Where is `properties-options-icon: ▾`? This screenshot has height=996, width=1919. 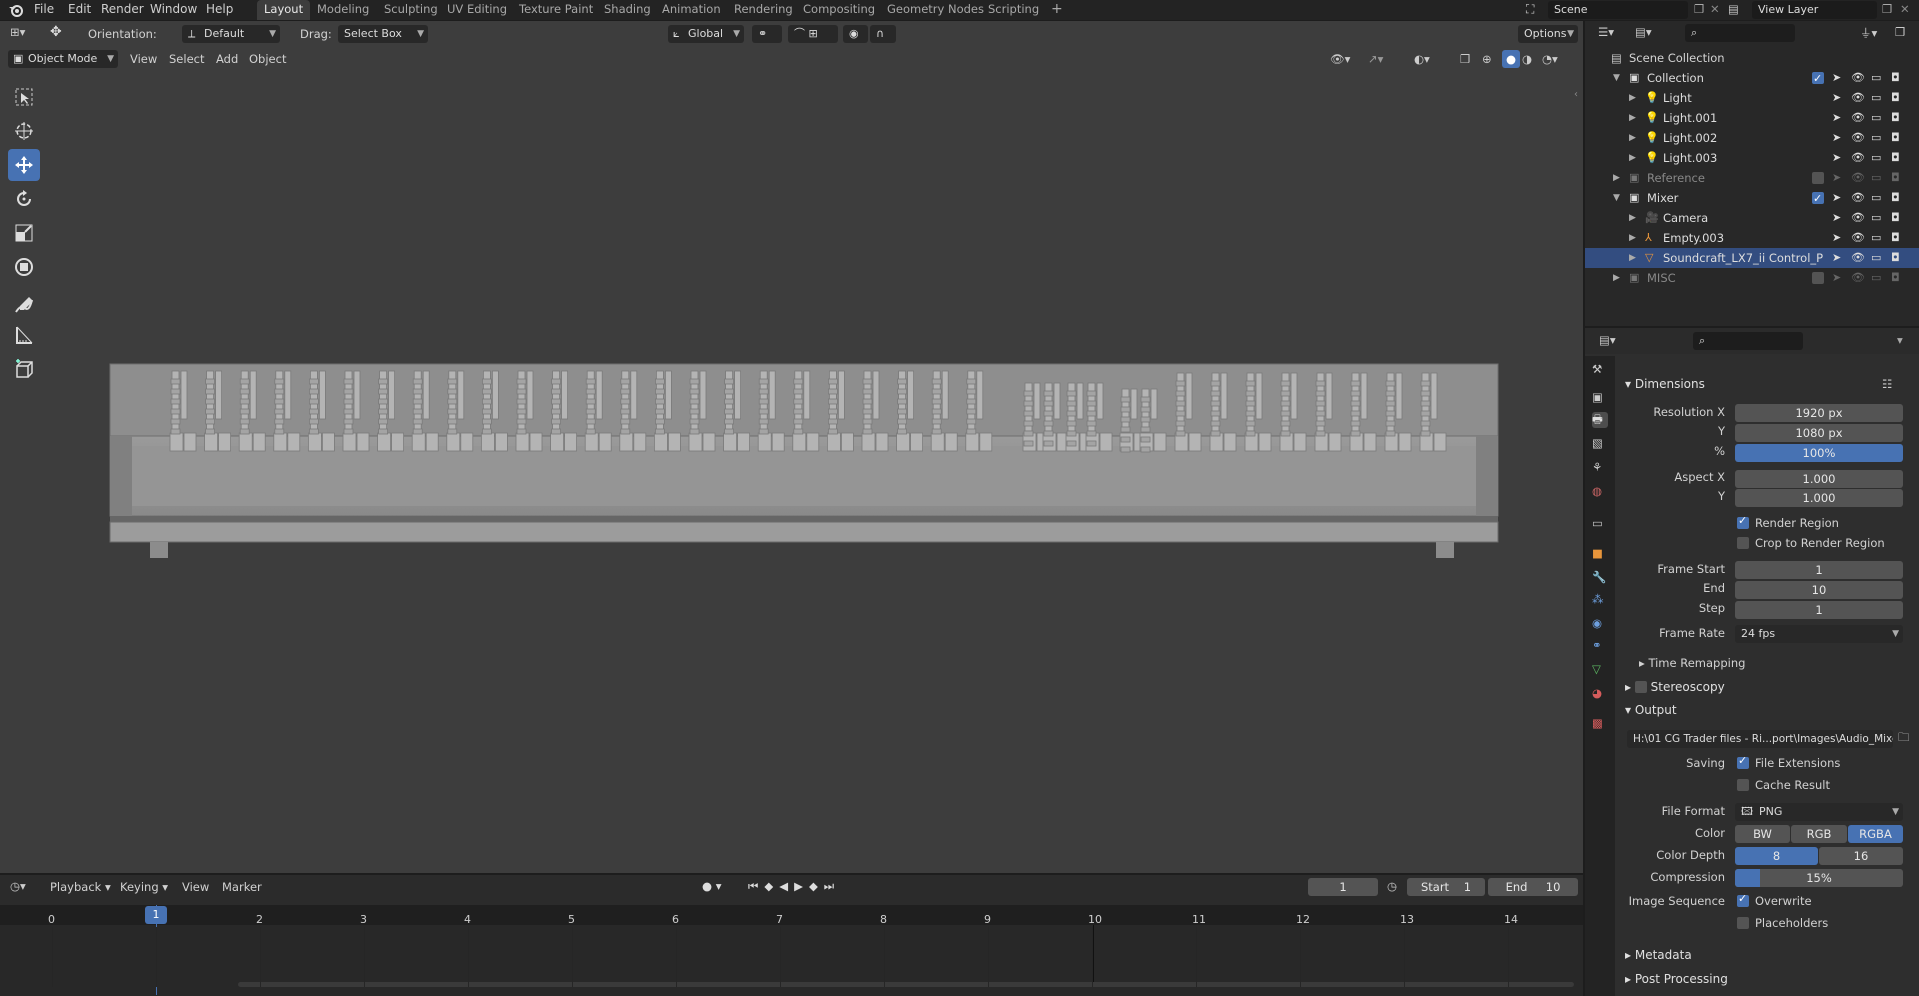
properties-options-icon: ▾ is located at coordinates (1900, 340).